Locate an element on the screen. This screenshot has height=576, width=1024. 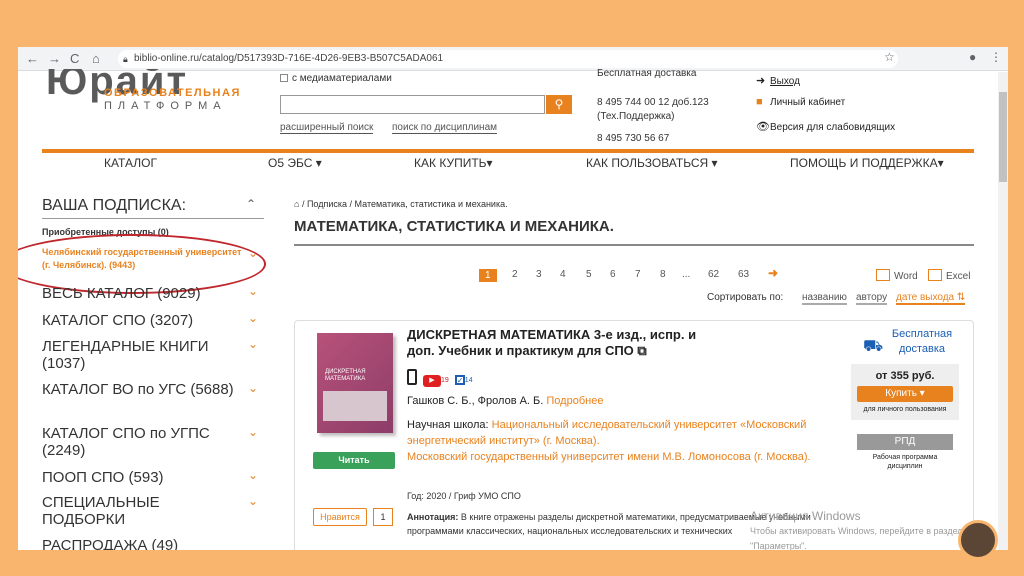
page-1: 1 is located at coordinates (488, 275).